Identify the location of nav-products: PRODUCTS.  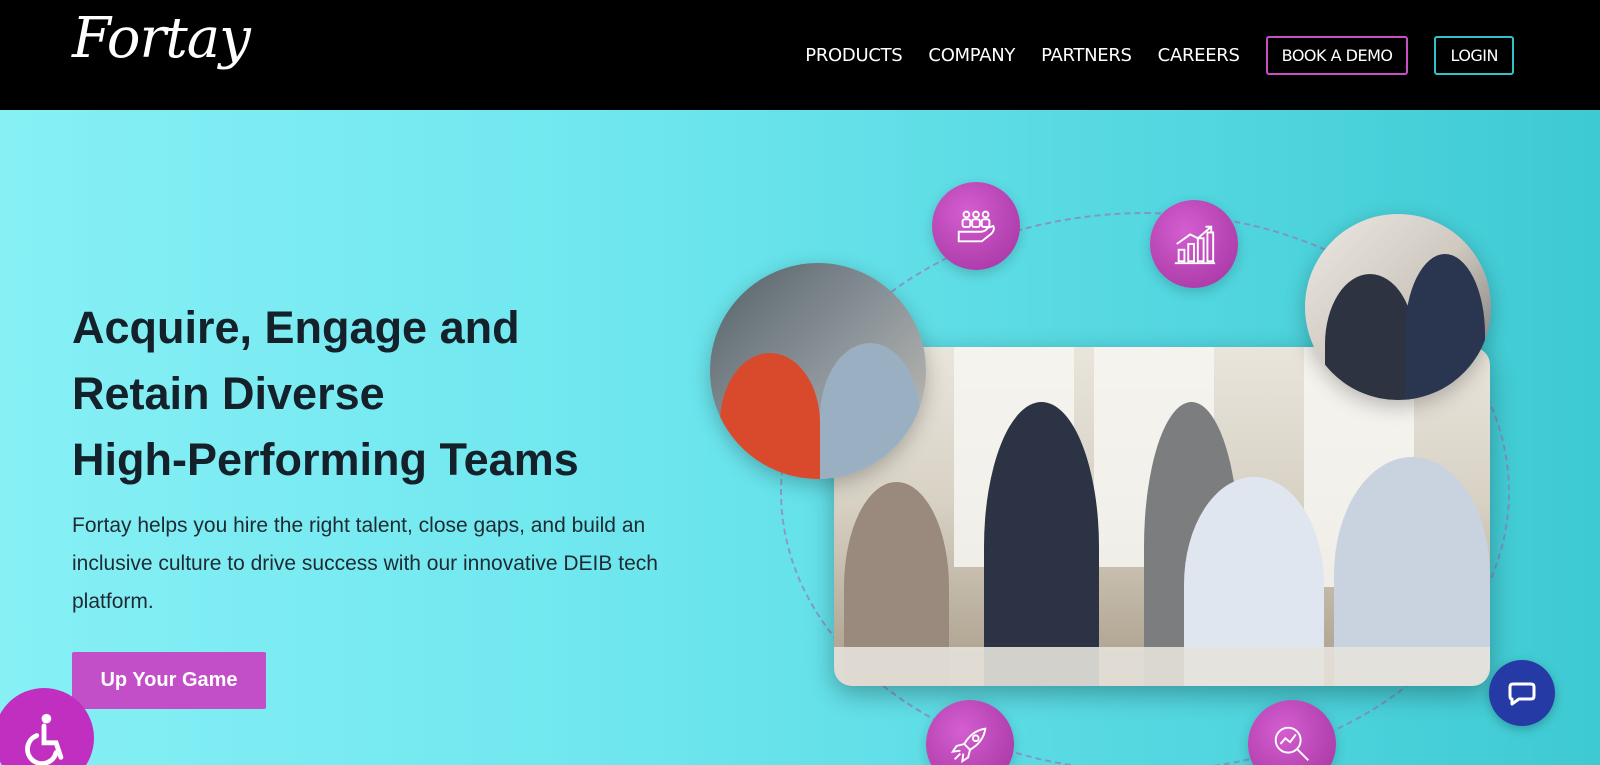
(853, 55).